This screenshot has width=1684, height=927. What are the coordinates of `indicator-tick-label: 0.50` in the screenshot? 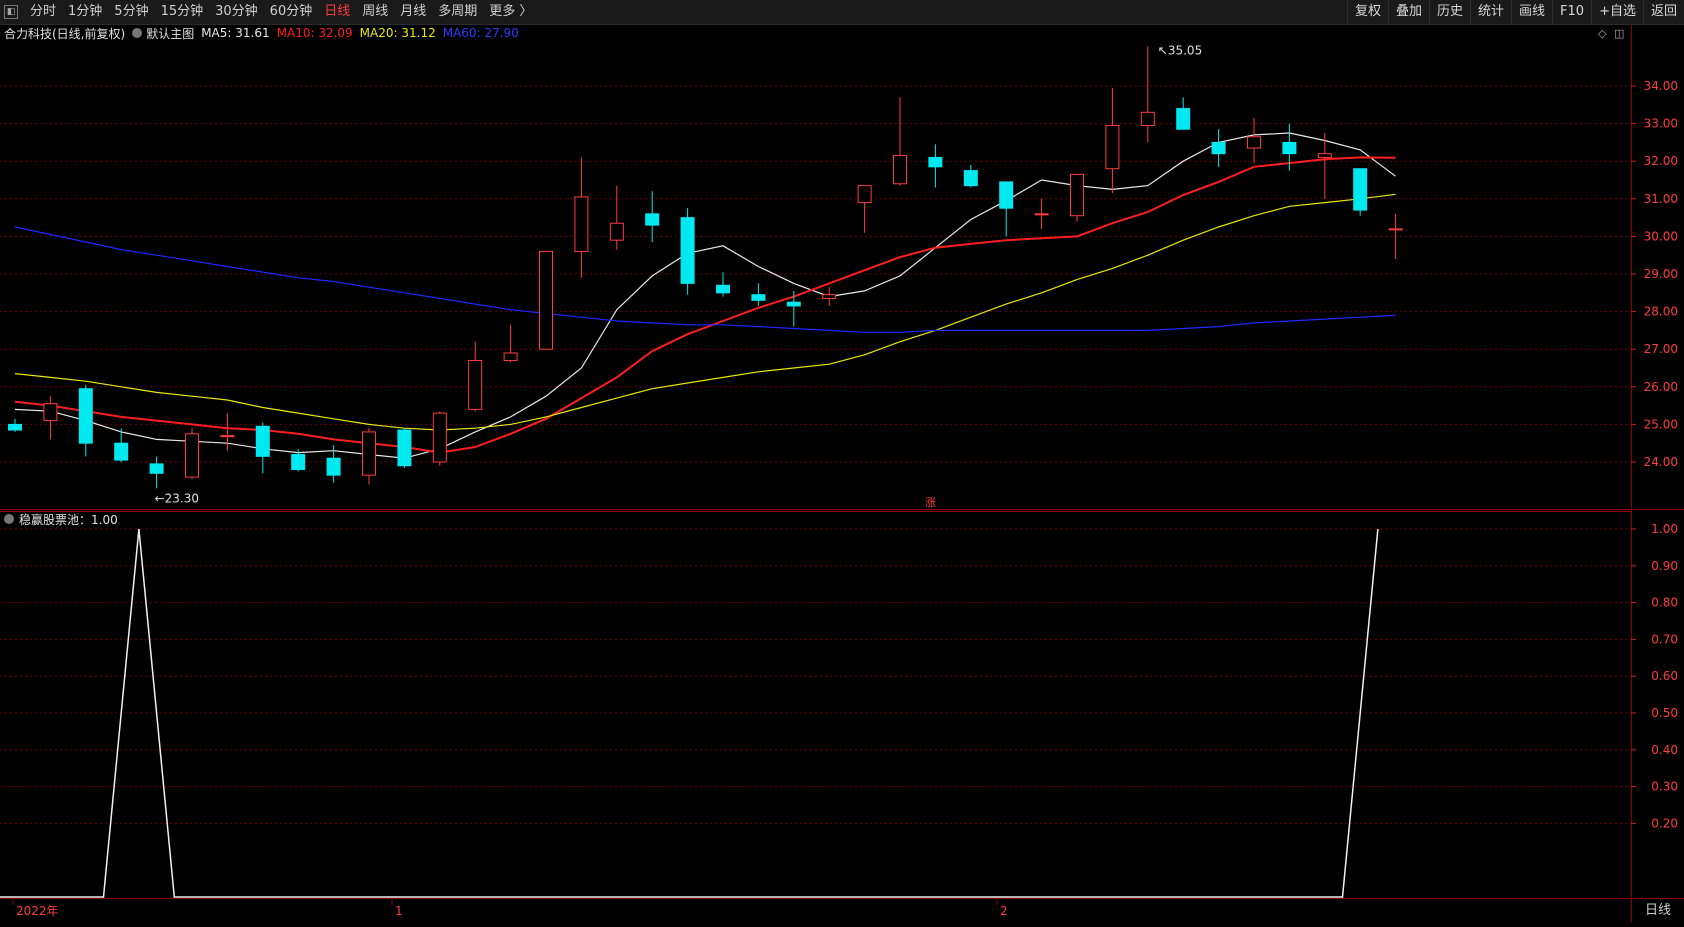 It's located at (1664, 713).